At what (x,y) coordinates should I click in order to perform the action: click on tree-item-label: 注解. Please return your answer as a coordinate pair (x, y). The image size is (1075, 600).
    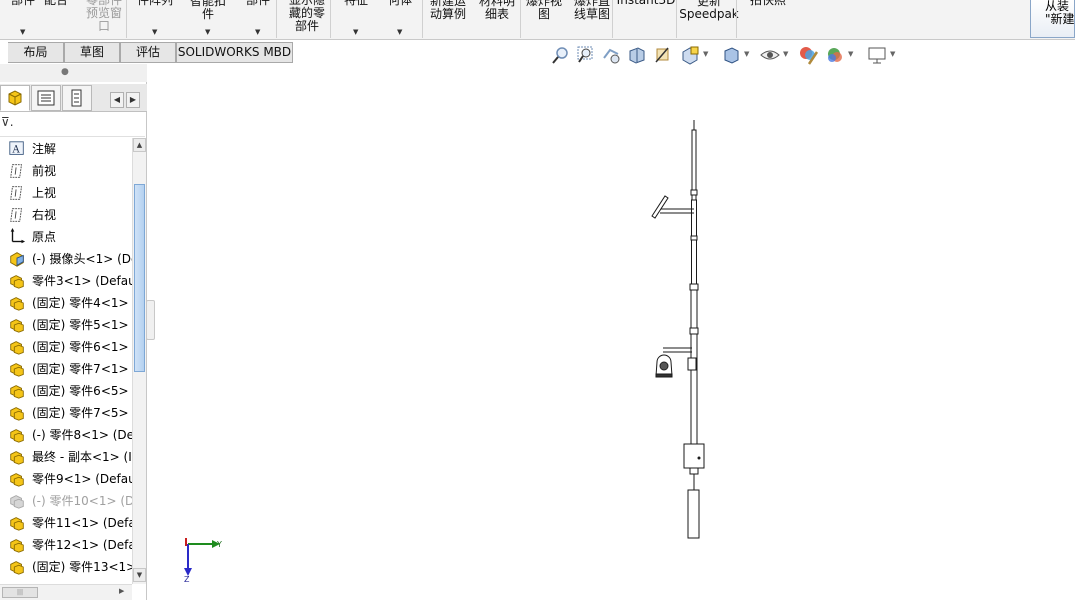
    Looking at the image, I should click on (44, 149).